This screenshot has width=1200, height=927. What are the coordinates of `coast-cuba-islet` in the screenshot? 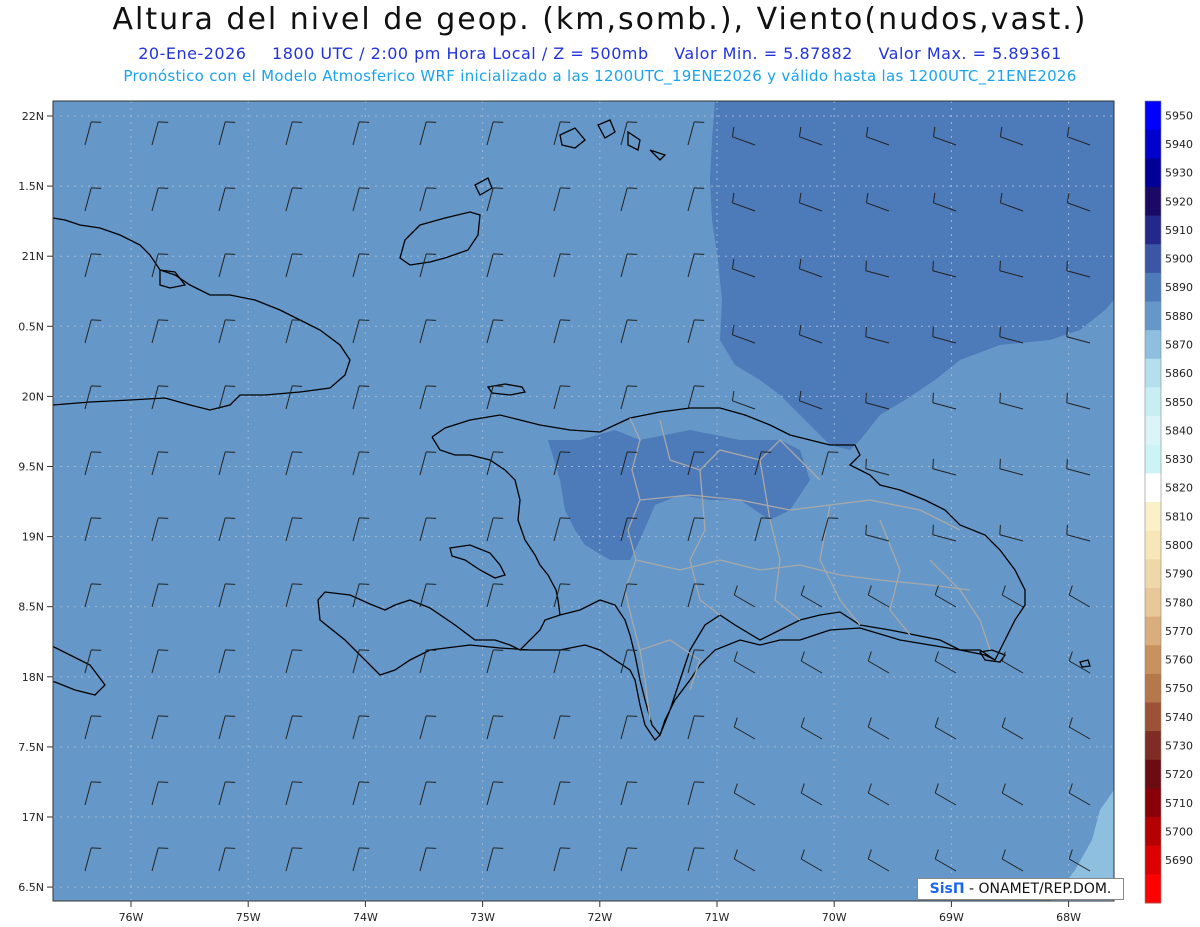 It's located at (41, 209).